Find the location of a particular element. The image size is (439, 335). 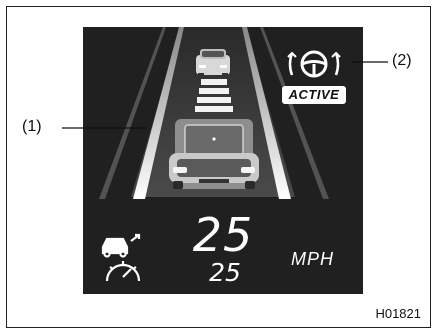

set-speed: 25 is located at coordinates (225, 272).